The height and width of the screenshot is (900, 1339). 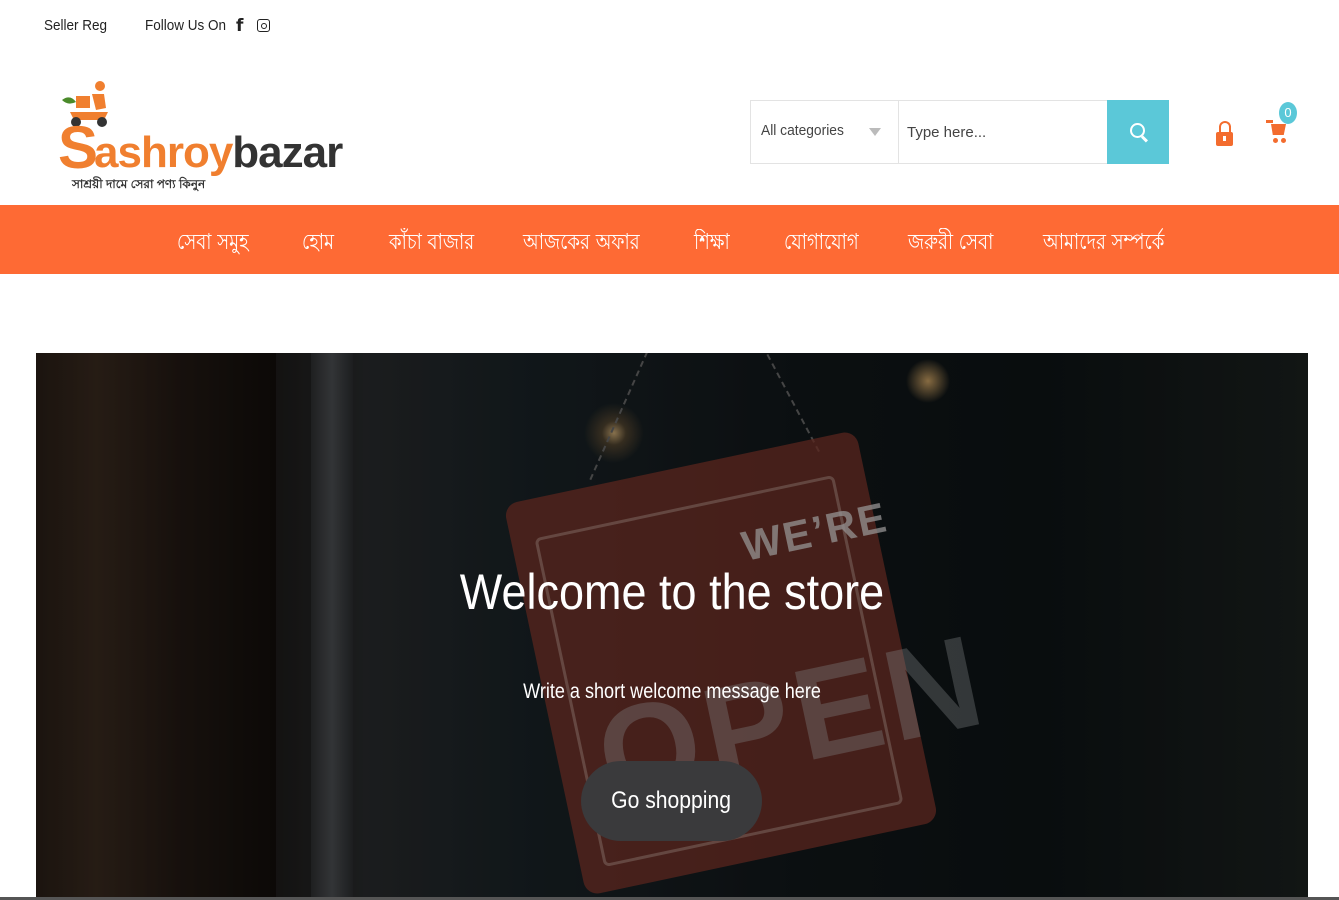 I want to click on logo-letter: S, so click(x=78, y=147).